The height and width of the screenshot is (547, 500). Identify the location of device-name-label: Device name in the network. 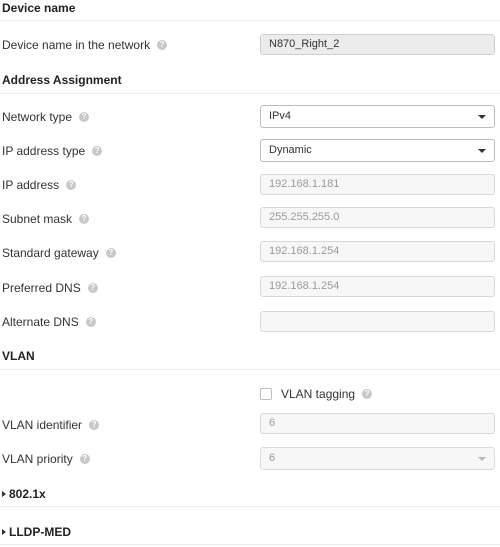
(76, 45).